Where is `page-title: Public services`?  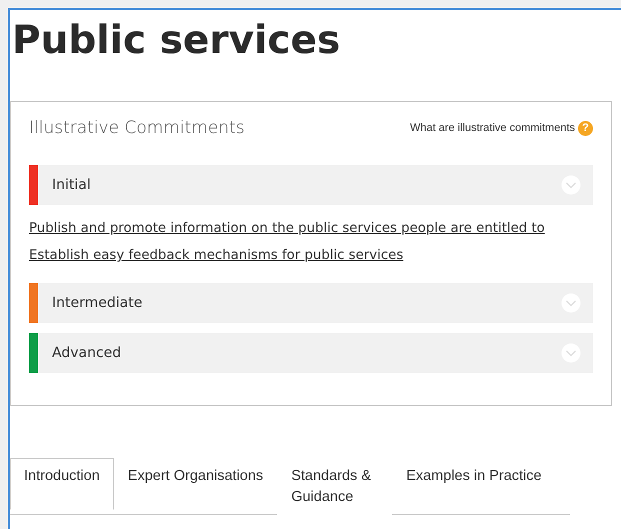 page-title: Public services is located at coordinates (177, 41).